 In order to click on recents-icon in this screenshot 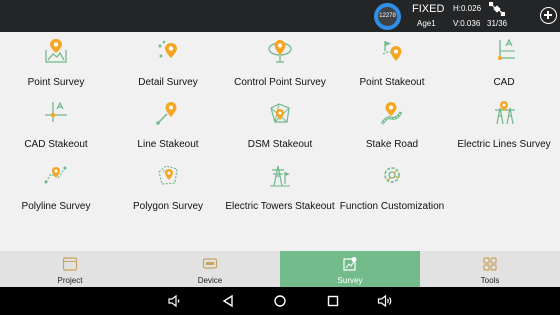, I will do `click(333, 301)`.